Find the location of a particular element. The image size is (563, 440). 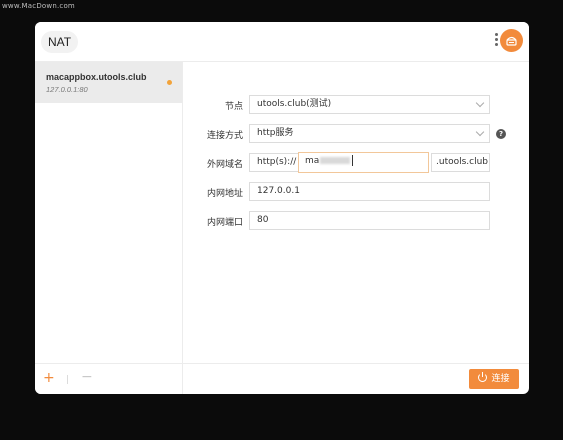

node-select-value: utools.club(测试) is located at coordinates (294, 104).